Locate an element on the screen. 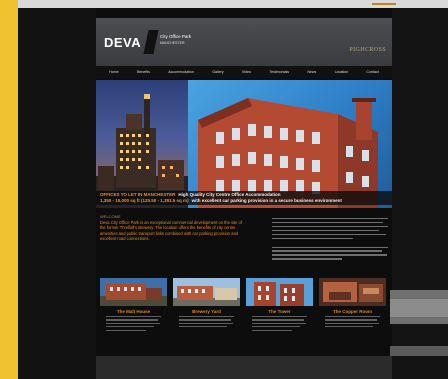  nav-item-location: Location is located at coordinates (342, 72).